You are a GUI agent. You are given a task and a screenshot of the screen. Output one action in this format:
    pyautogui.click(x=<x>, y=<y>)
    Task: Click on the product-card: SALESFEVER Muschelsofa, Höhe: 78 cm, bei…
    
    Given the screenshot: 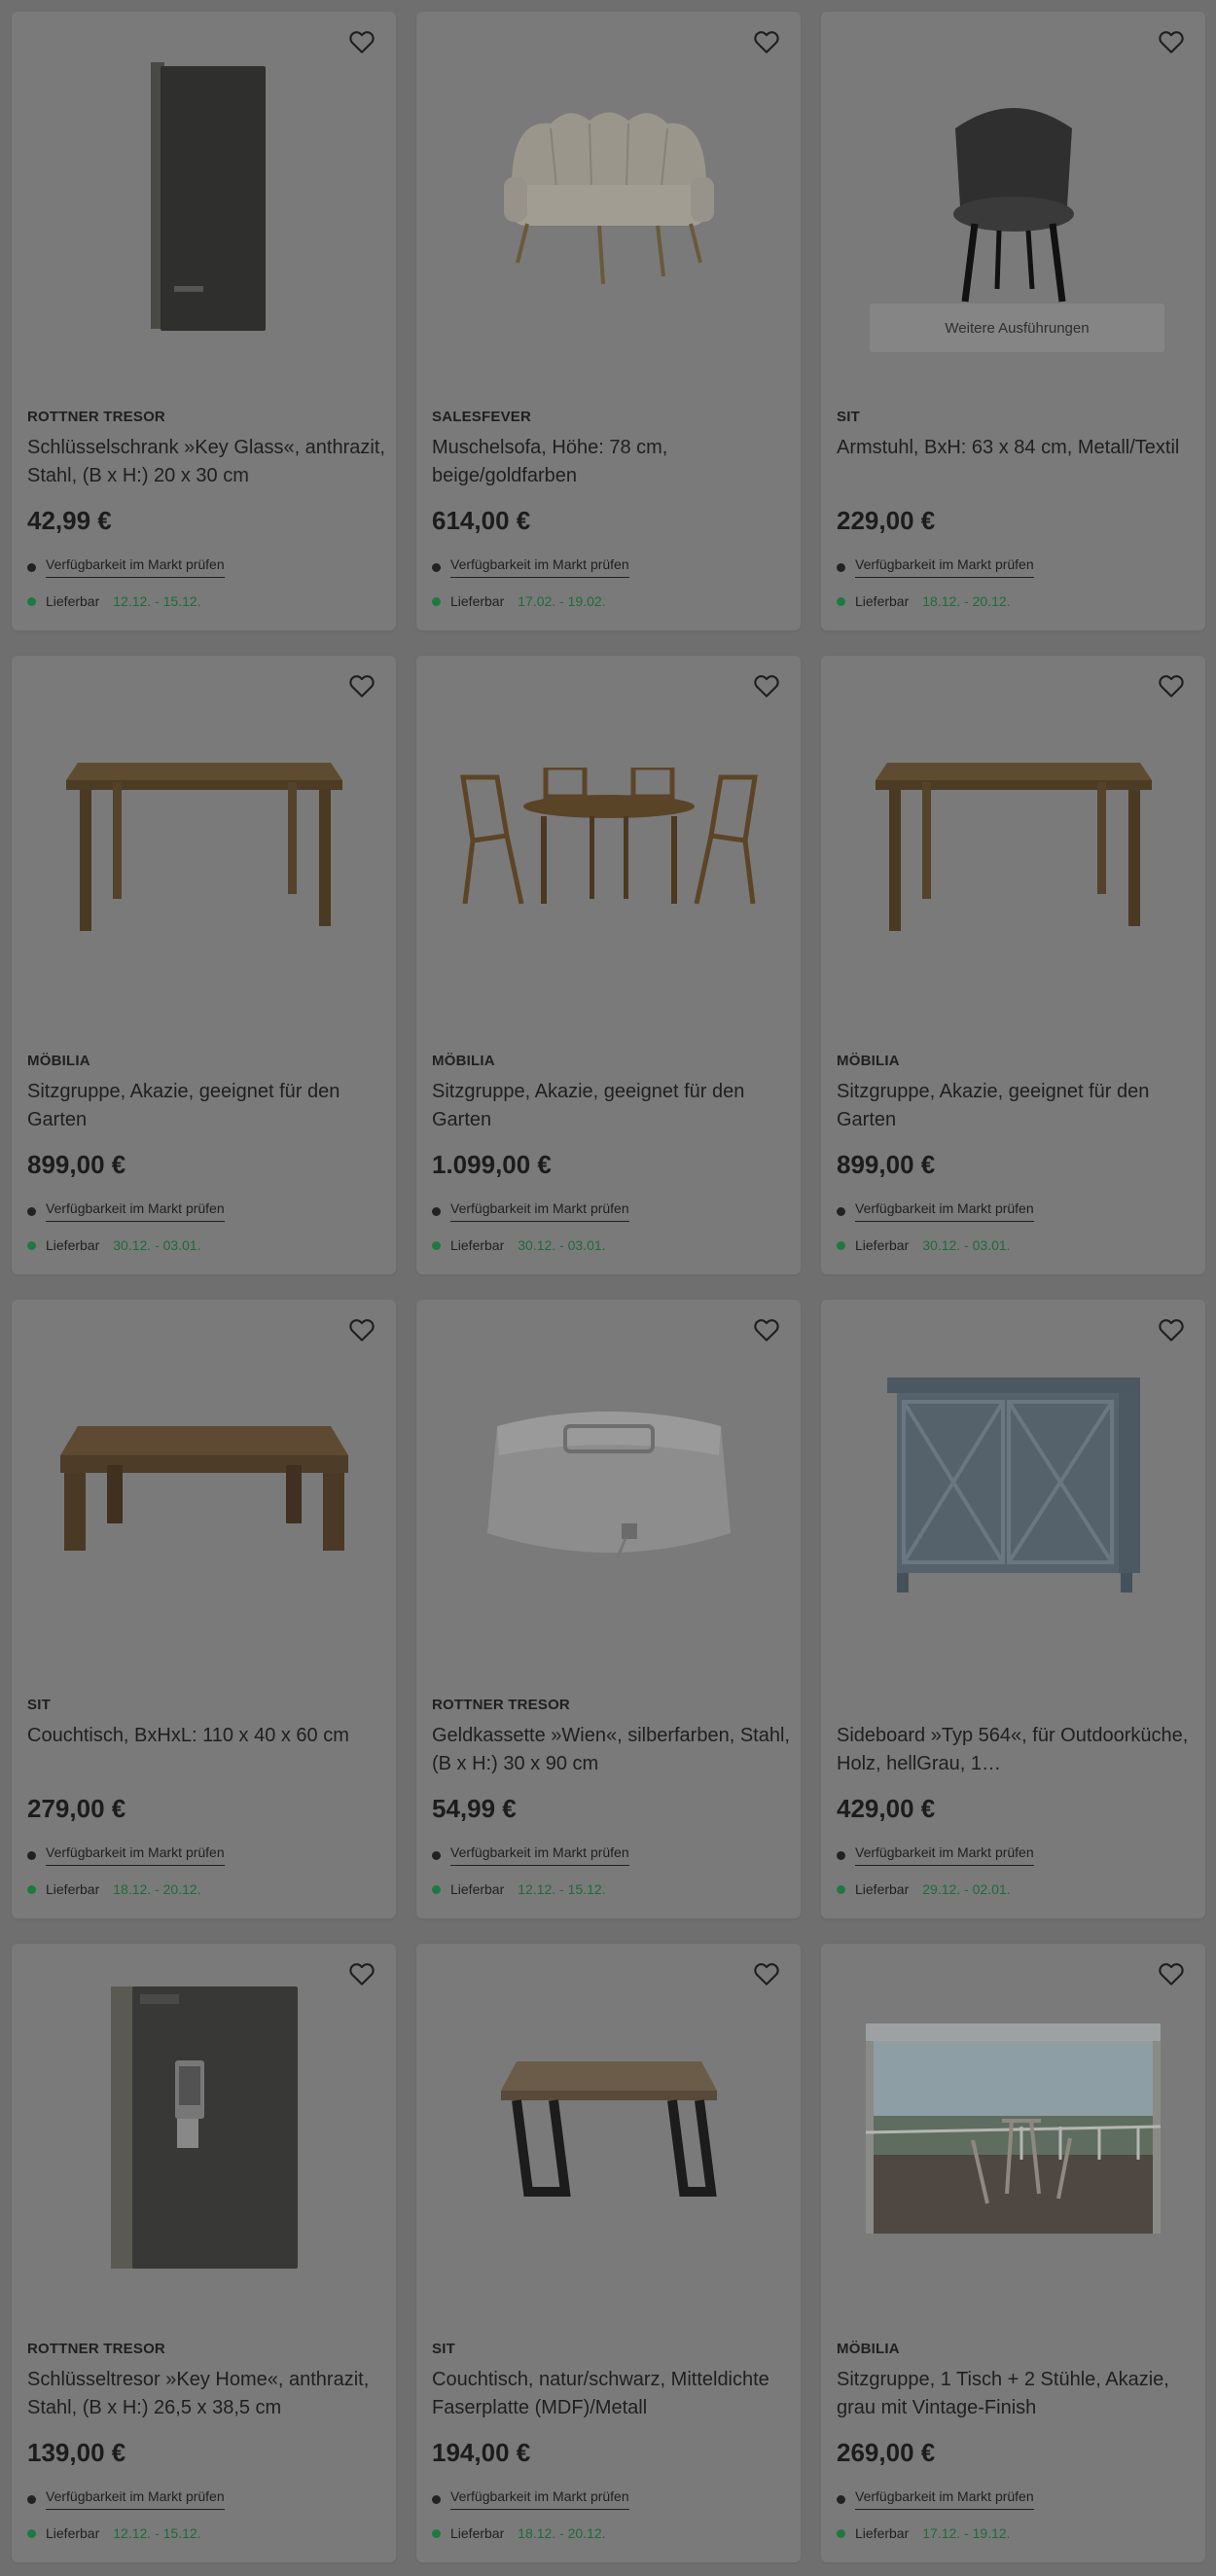 What is the action you would take?
    pyautogui.click(x=608, y=321)
    